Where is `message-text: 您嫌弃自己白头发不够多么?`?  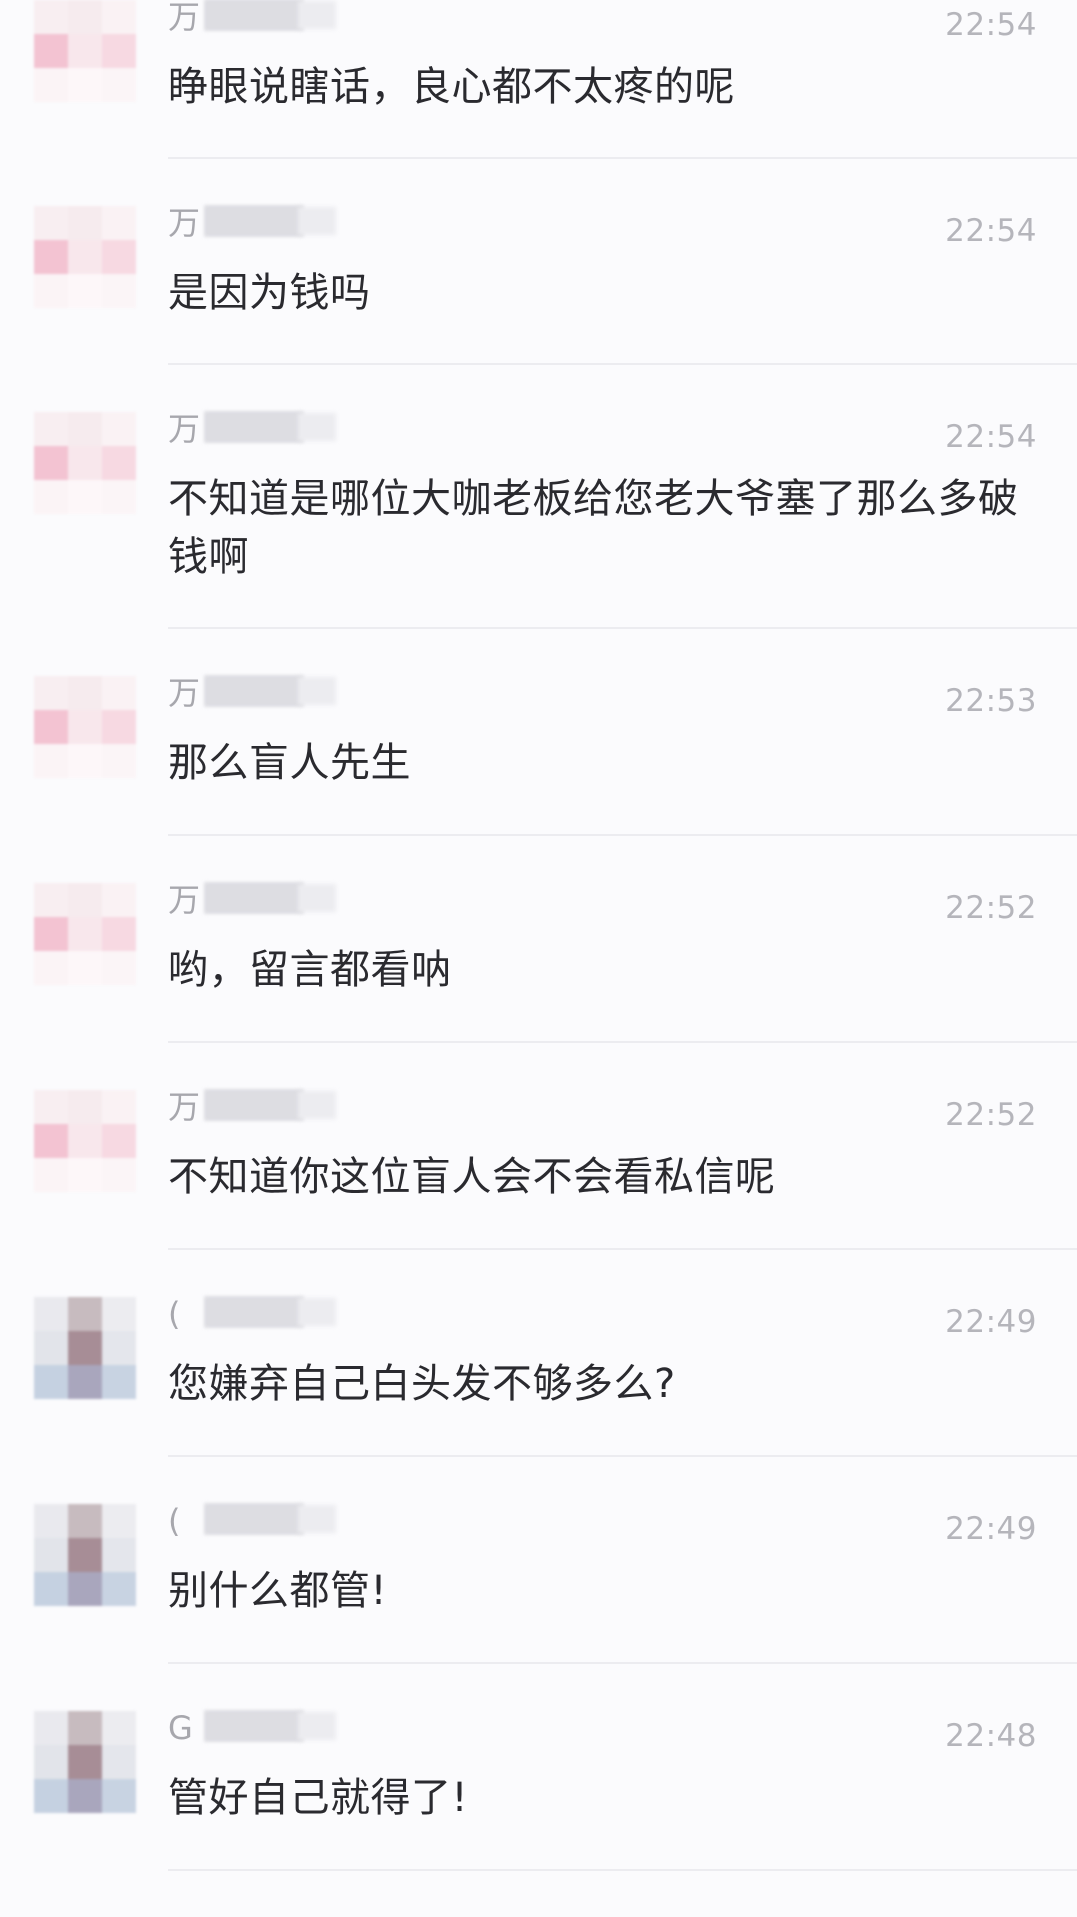 message-text: 您嫌弃自己白头发不够多么? is located at coordinates (422, 1384).